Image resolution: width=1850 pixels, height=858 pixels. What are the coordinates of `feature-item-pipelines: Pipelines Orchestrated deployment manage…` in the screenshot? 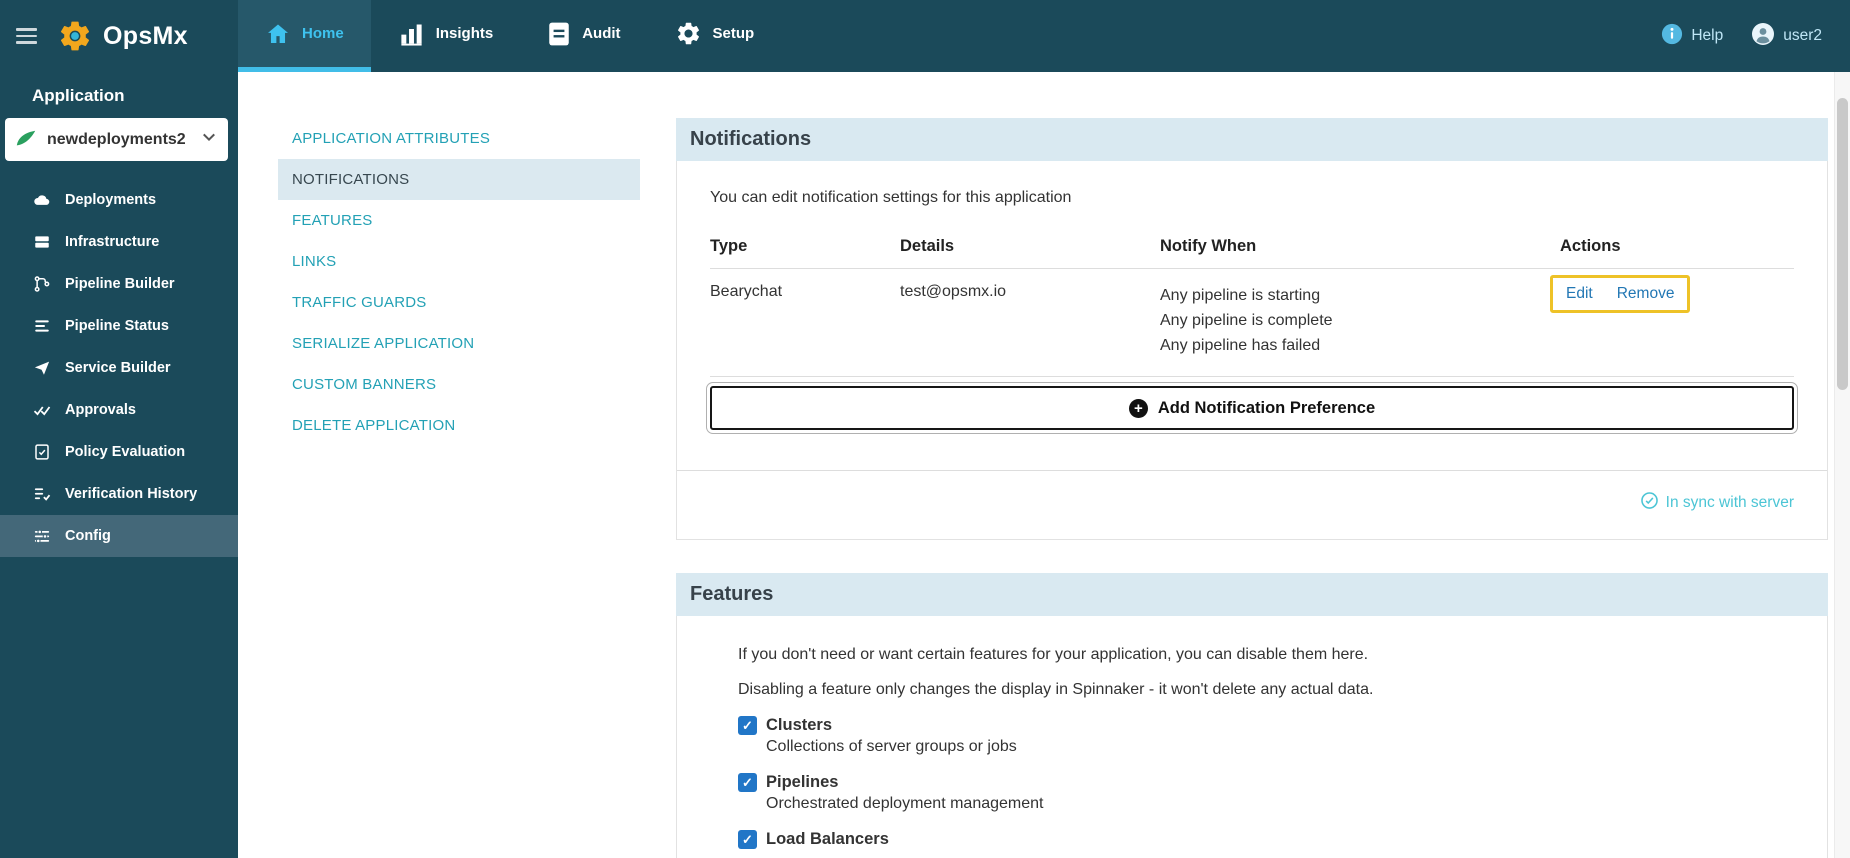 It's located at (1266, 793).